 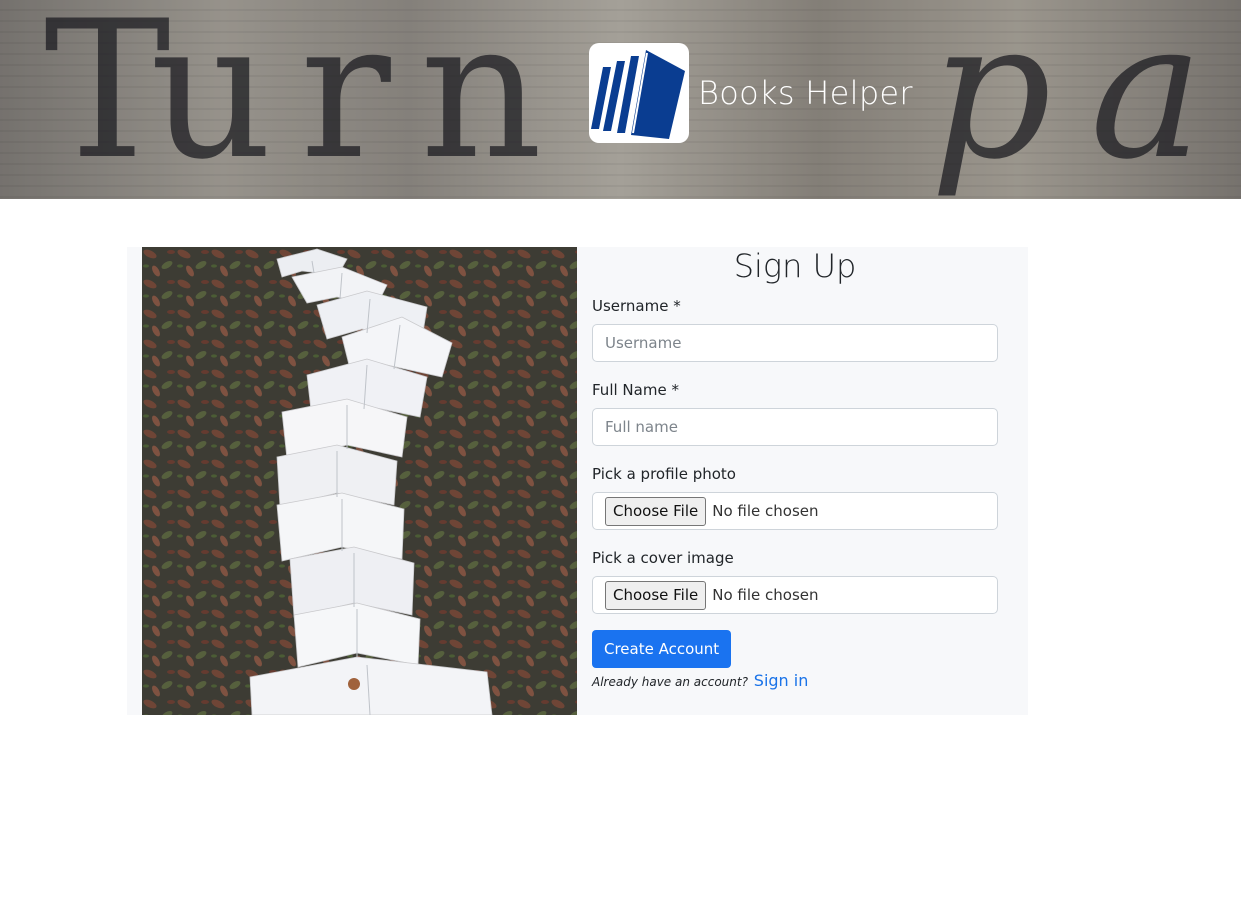 What do you see at coordinates (805, 93) in the screenshot?
I see `brand-name: Books Helper` at bounding box center [805, 93].